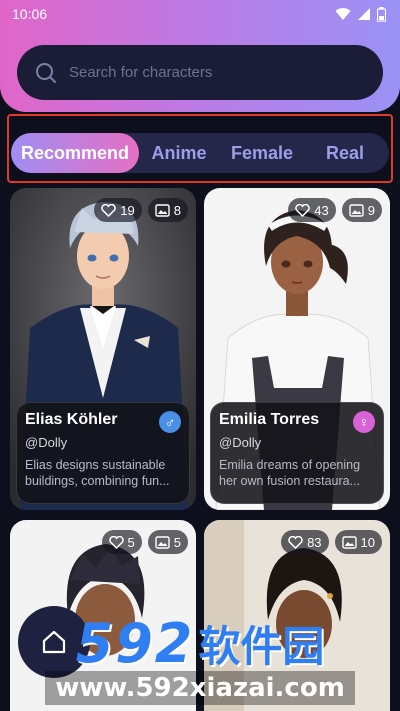  I want to click on likes-count: 5, so click(121, 542).